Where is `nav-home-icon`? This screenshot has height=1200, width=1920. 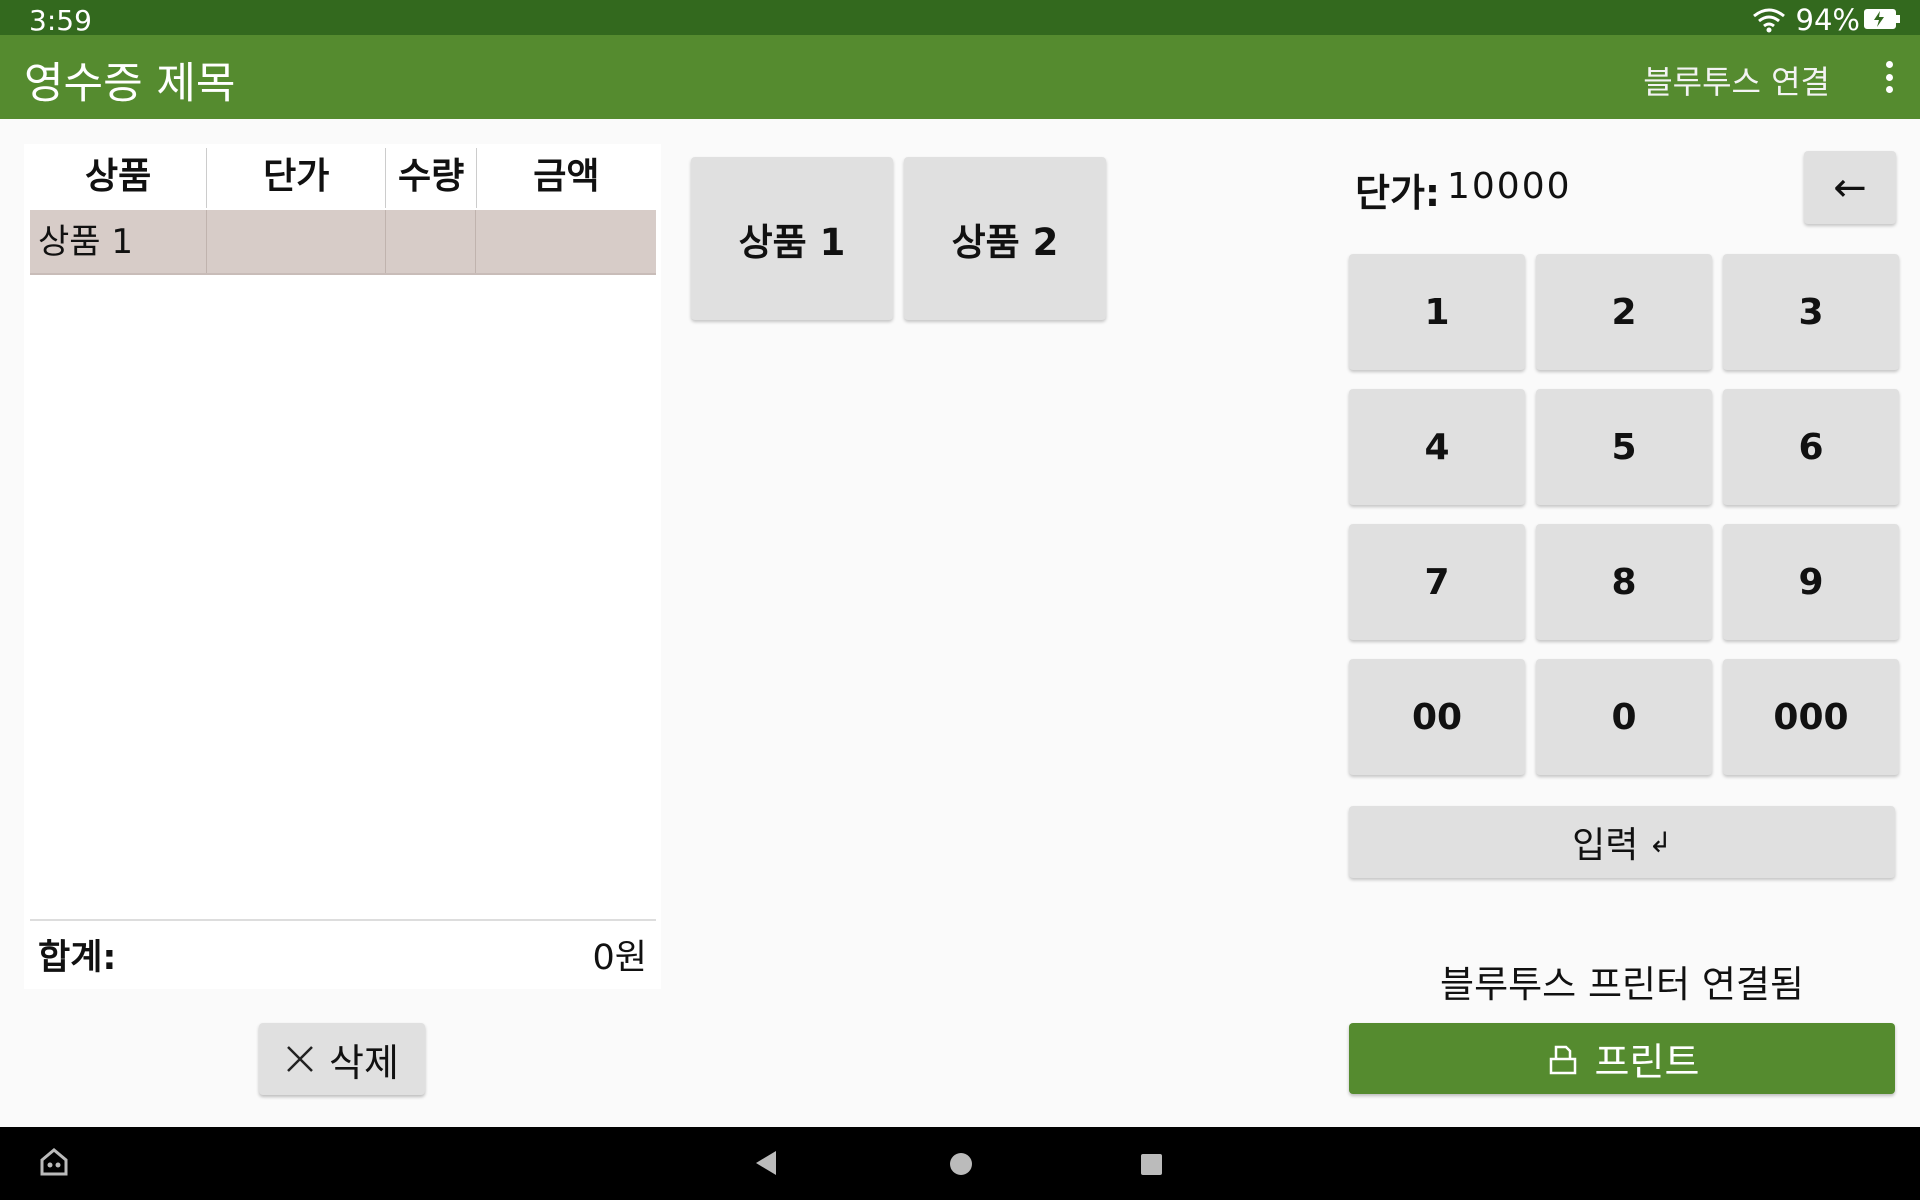 nav-home-icon is located at coordinates (961, 1164).